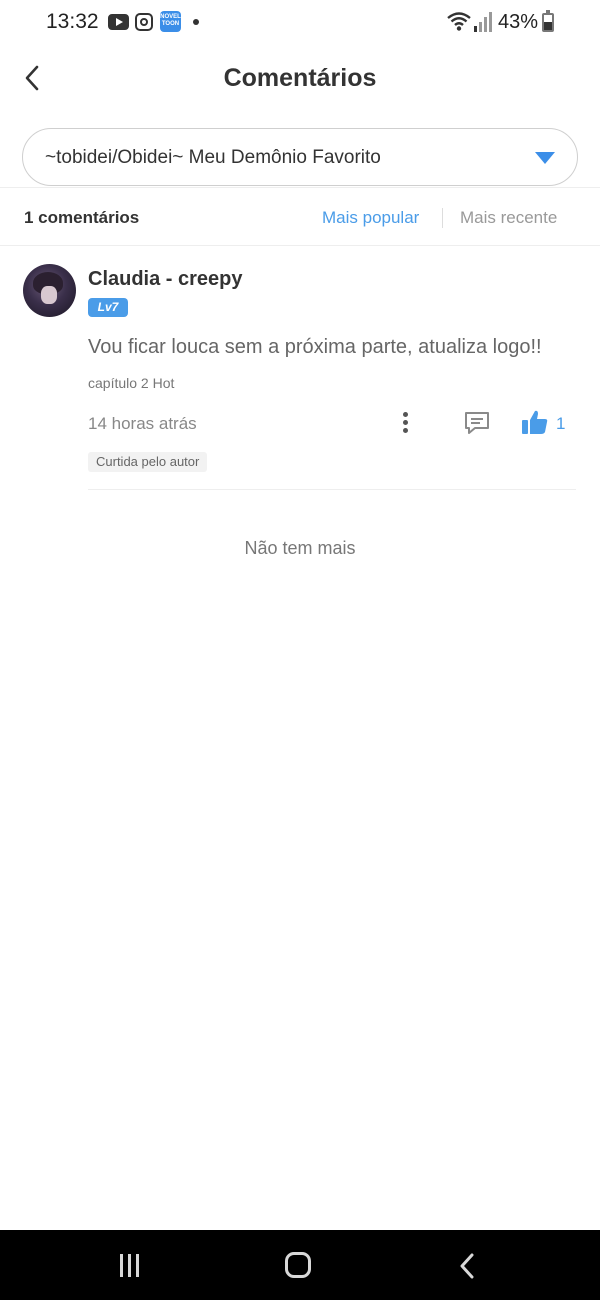  What do you see at coordinates (72, 21) in the screenshot?
I see `status-time: 13:32` at bounding box center [72, 21].